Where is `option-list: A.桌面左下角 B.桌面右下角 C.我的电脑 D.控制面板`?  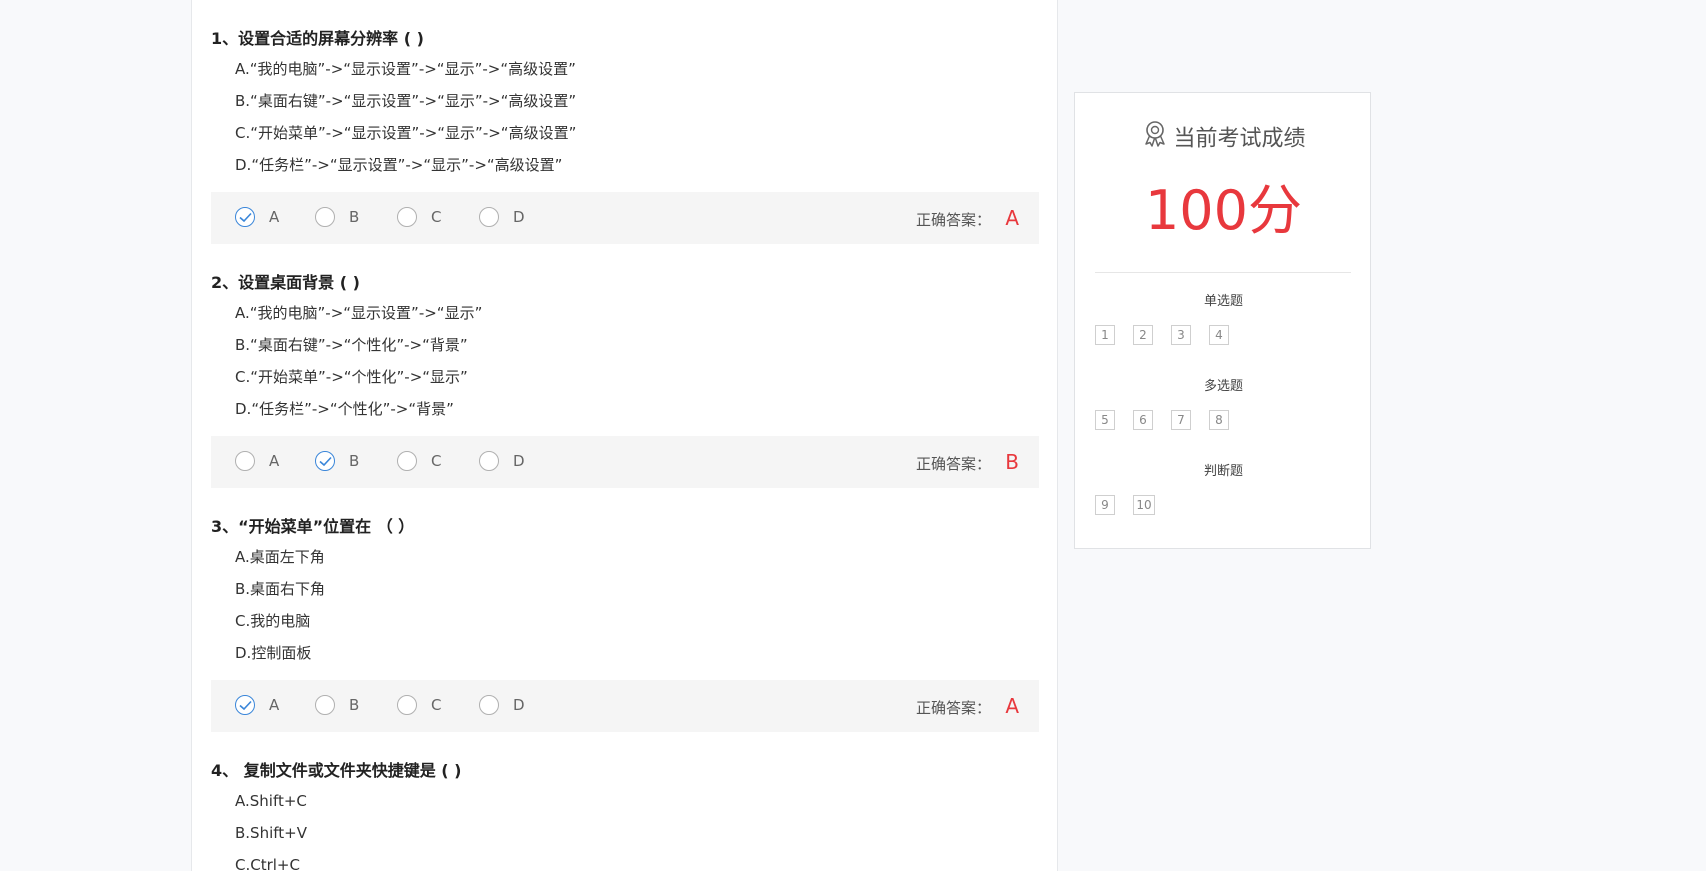
option-list: A.桌面左下角 B.桌面右下角 C.我的电脑 D.控制面板 is located at coordinates (625, 611).